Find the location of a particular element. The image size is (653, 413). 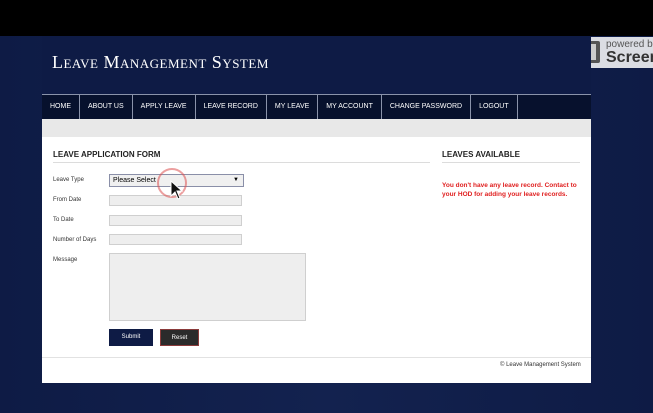

reset-button: Reset is located at coordinates (179, 337).